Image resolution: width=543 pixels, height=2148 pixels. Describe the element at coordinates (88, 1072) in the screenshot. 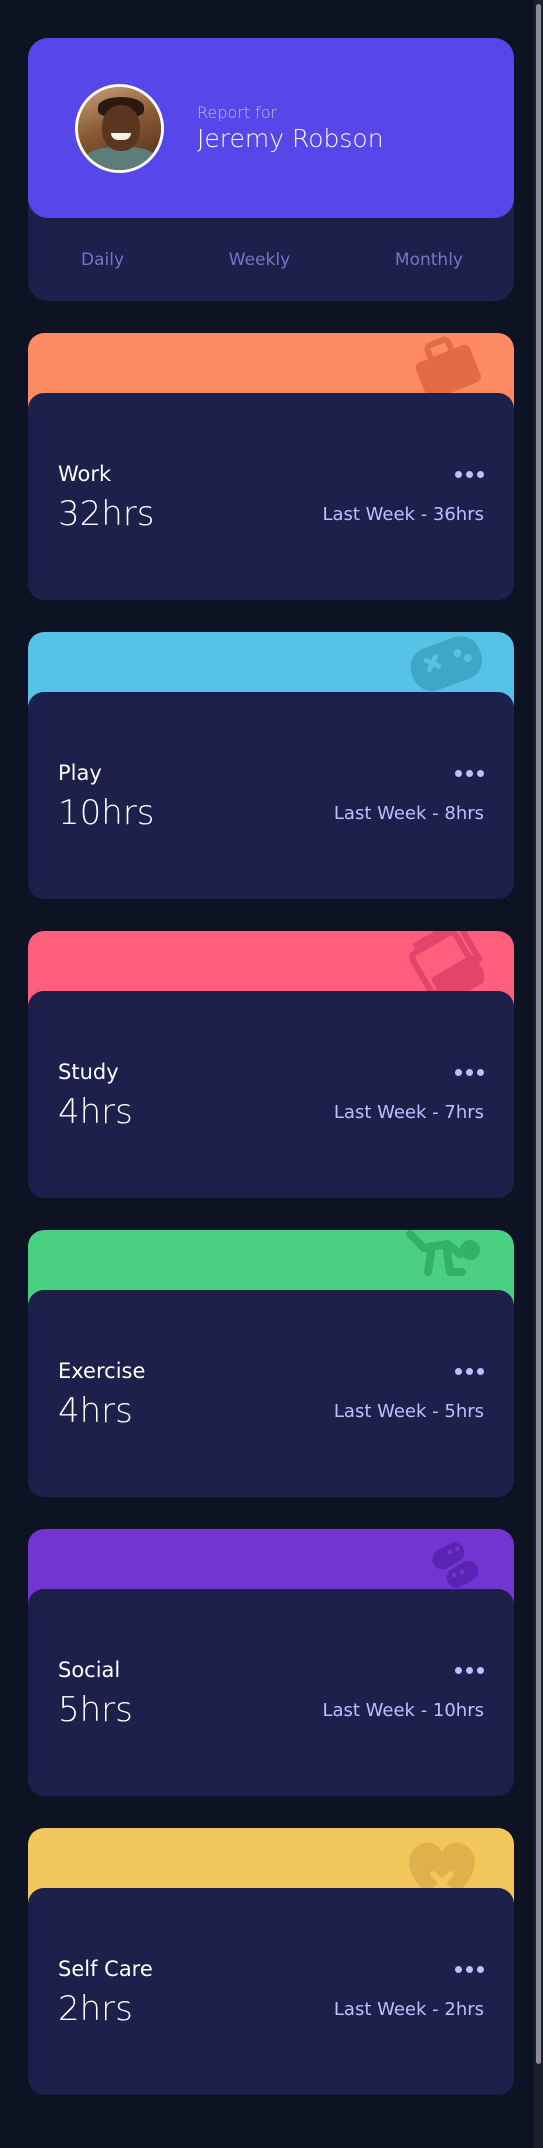

I see `activity-title: Study` at that location.